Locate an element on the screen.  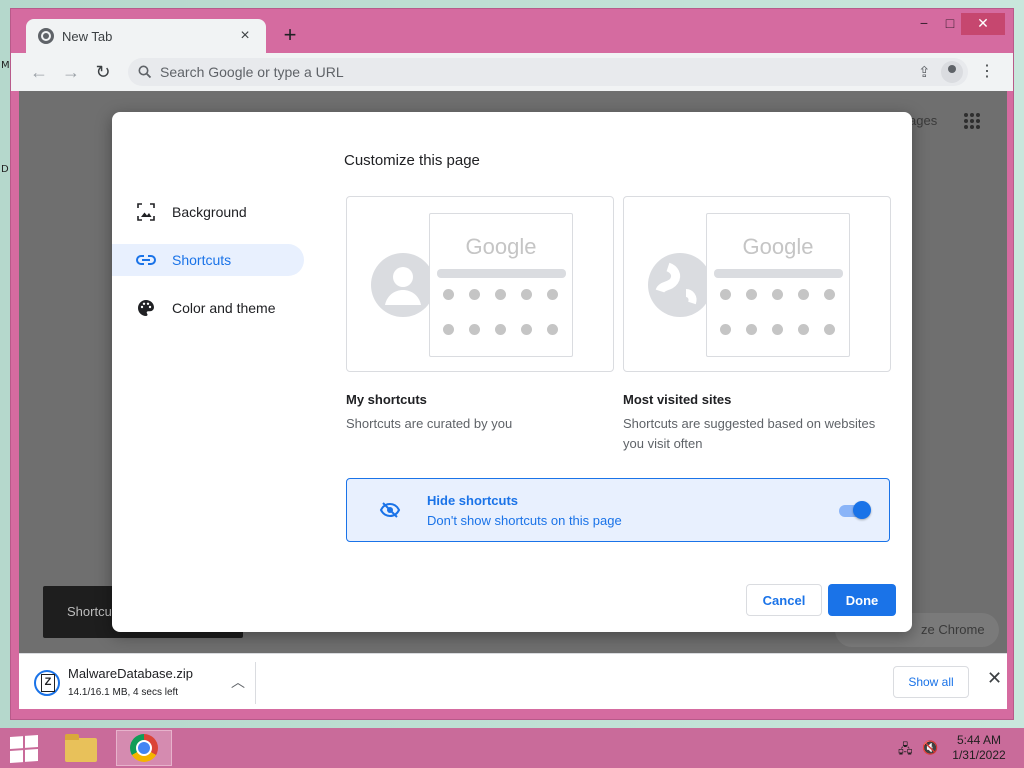
system-clock: 5:44 AM 1/31/2022 is located at coordinates (979, 748).